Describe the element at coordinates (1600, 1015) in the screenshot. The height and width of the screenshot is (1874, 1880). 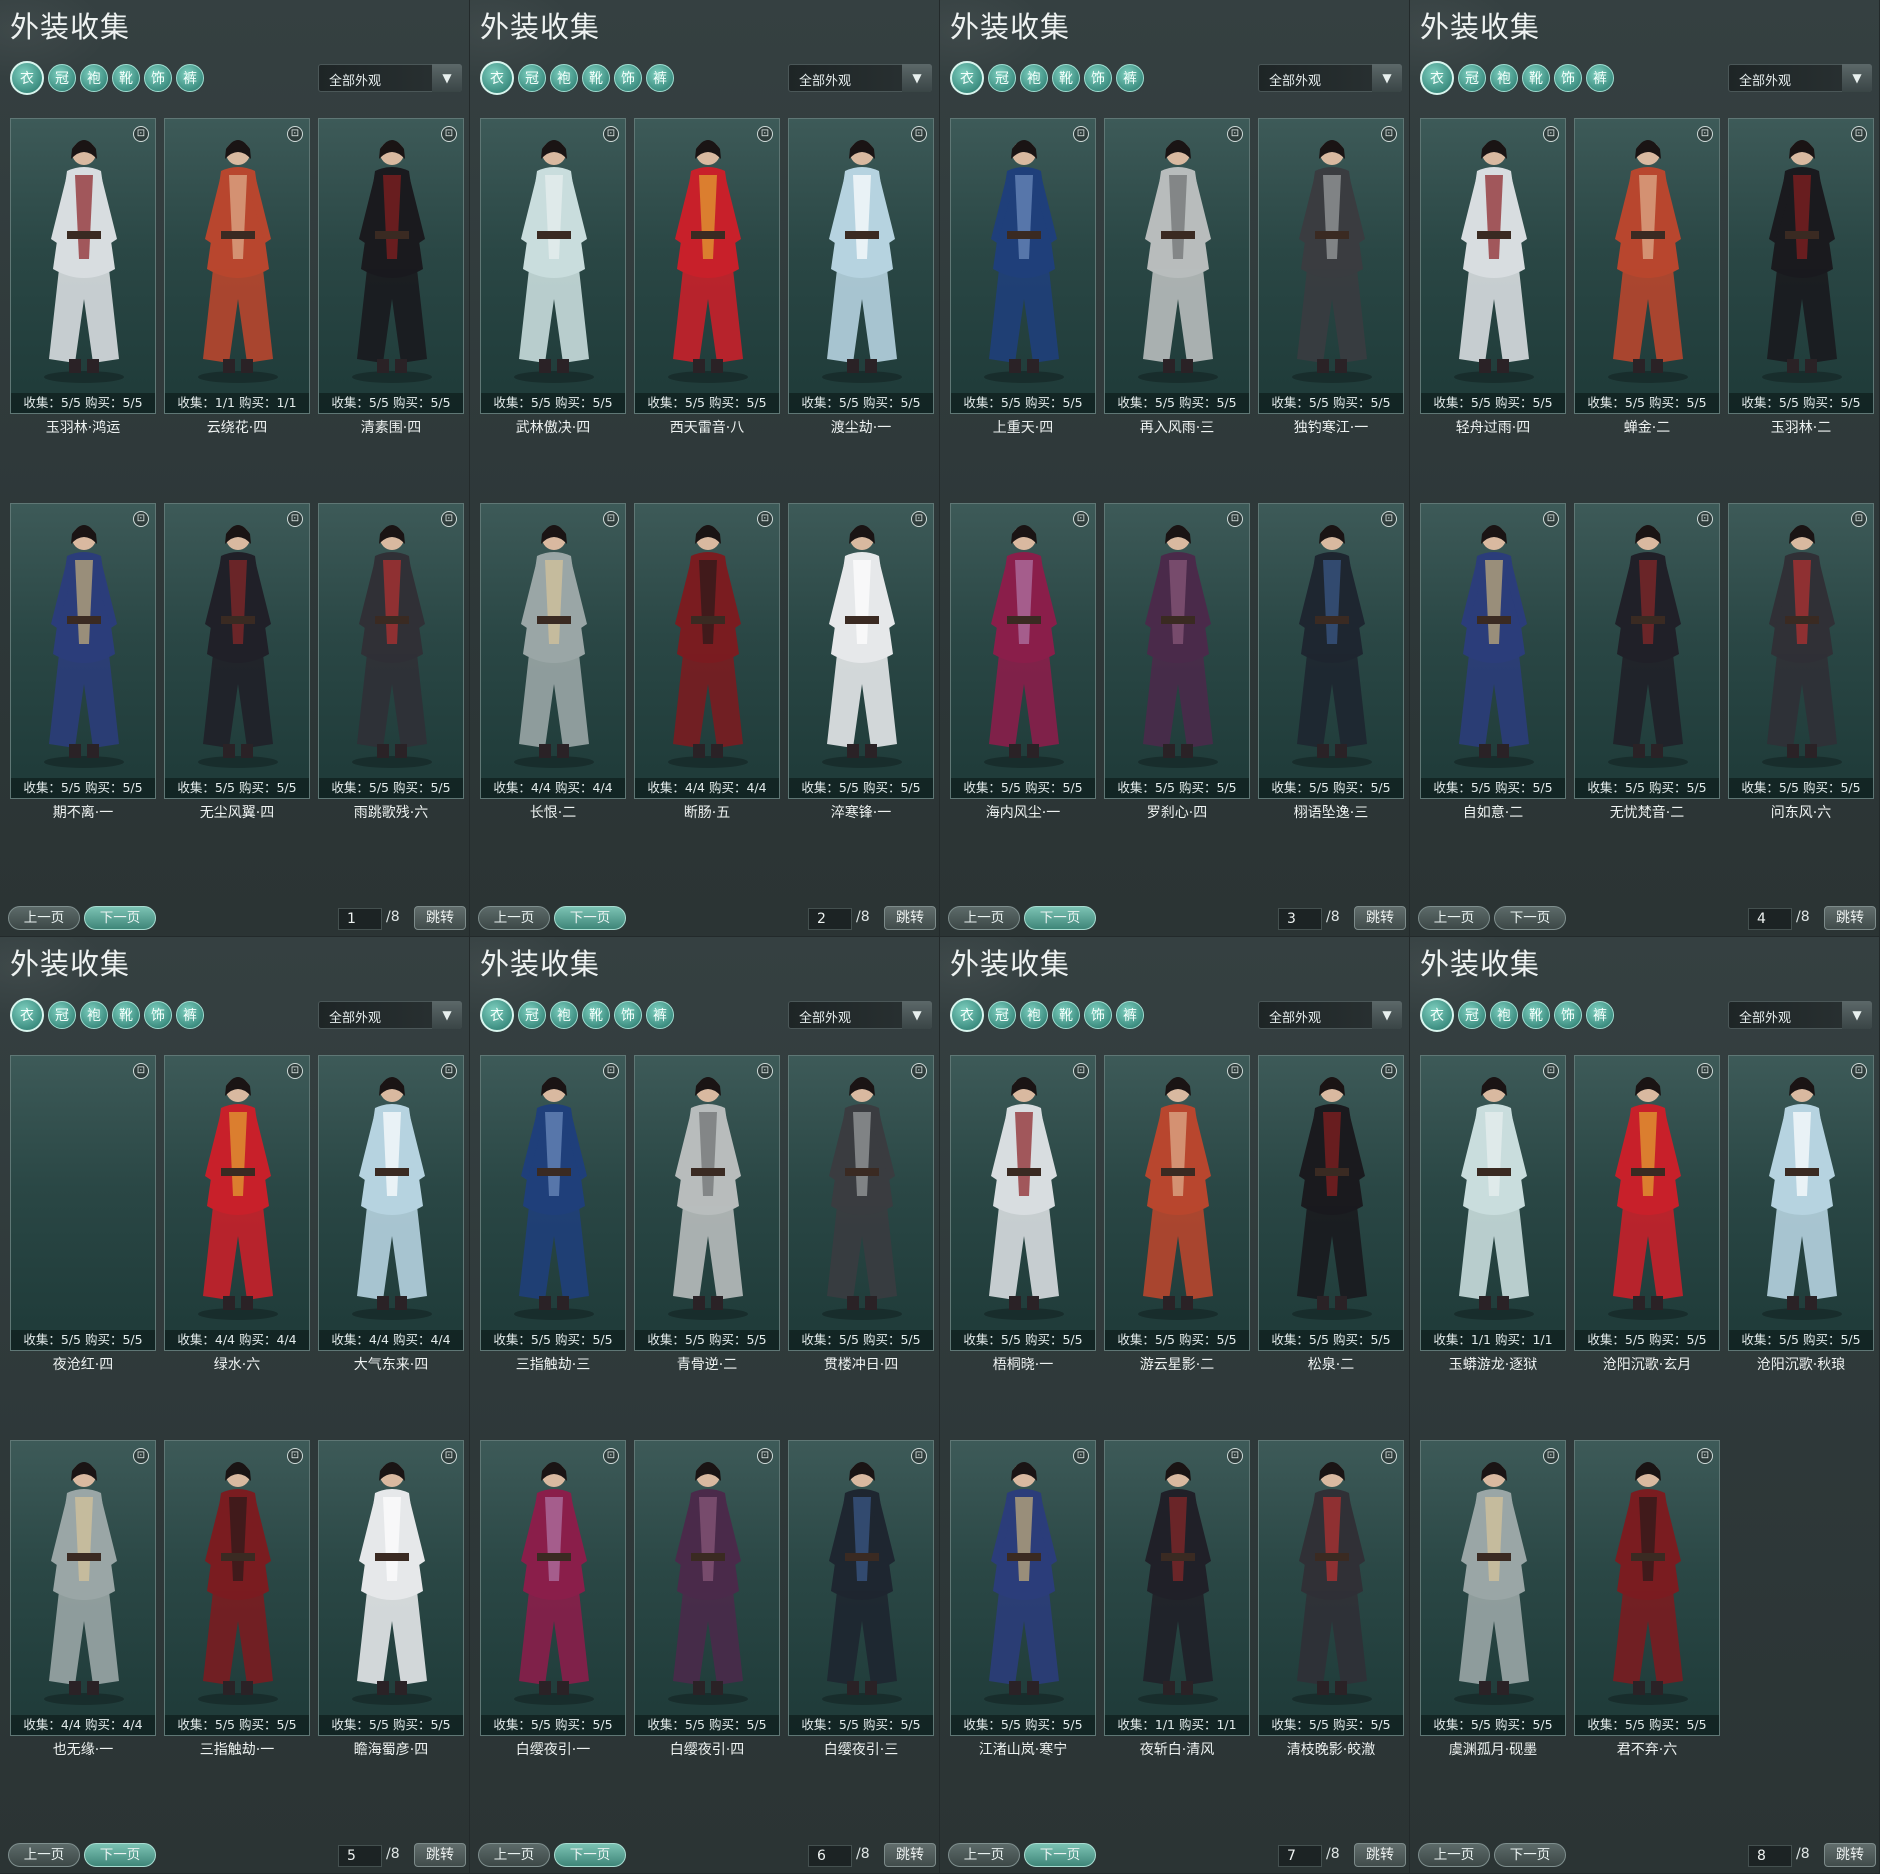
I see `pants-filter-icon: 裤` at that location.